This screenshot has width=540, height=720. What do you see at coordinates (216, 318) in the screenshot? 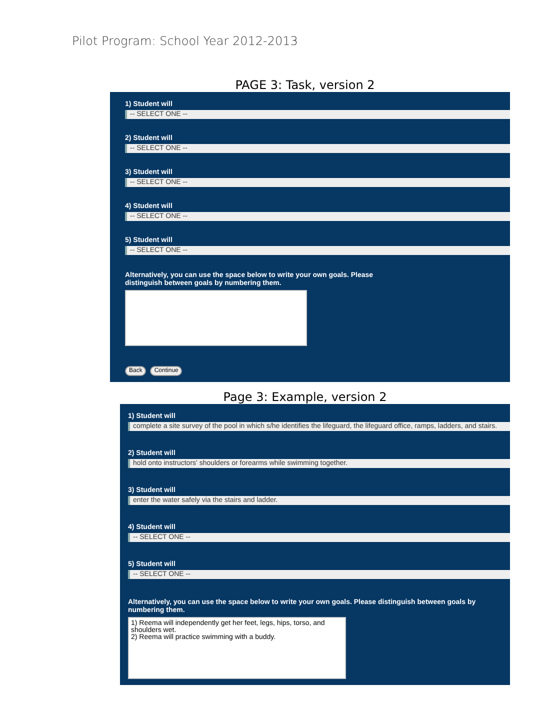
I see `goals-textarea` at bounding box center [216, 318].